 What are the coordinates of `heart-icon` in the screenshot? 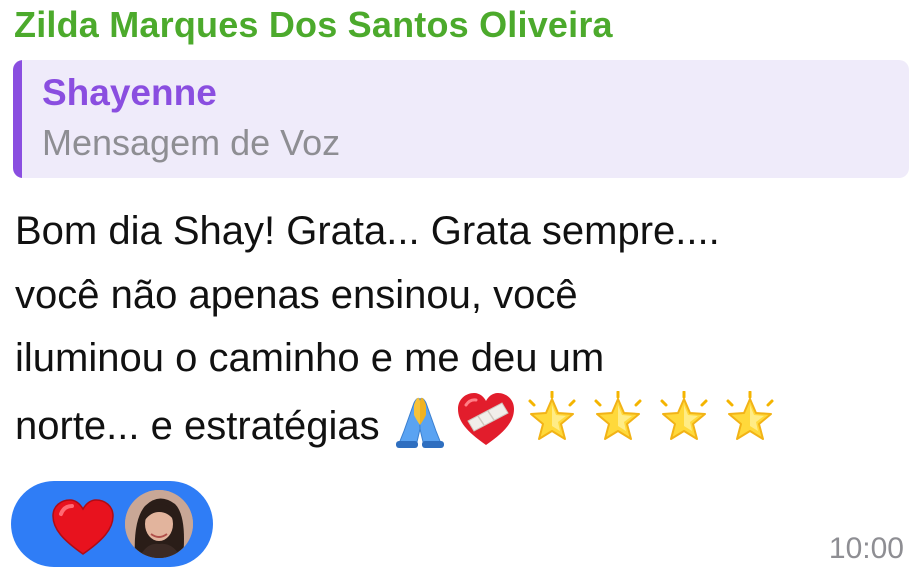 It's located at (83, 527).